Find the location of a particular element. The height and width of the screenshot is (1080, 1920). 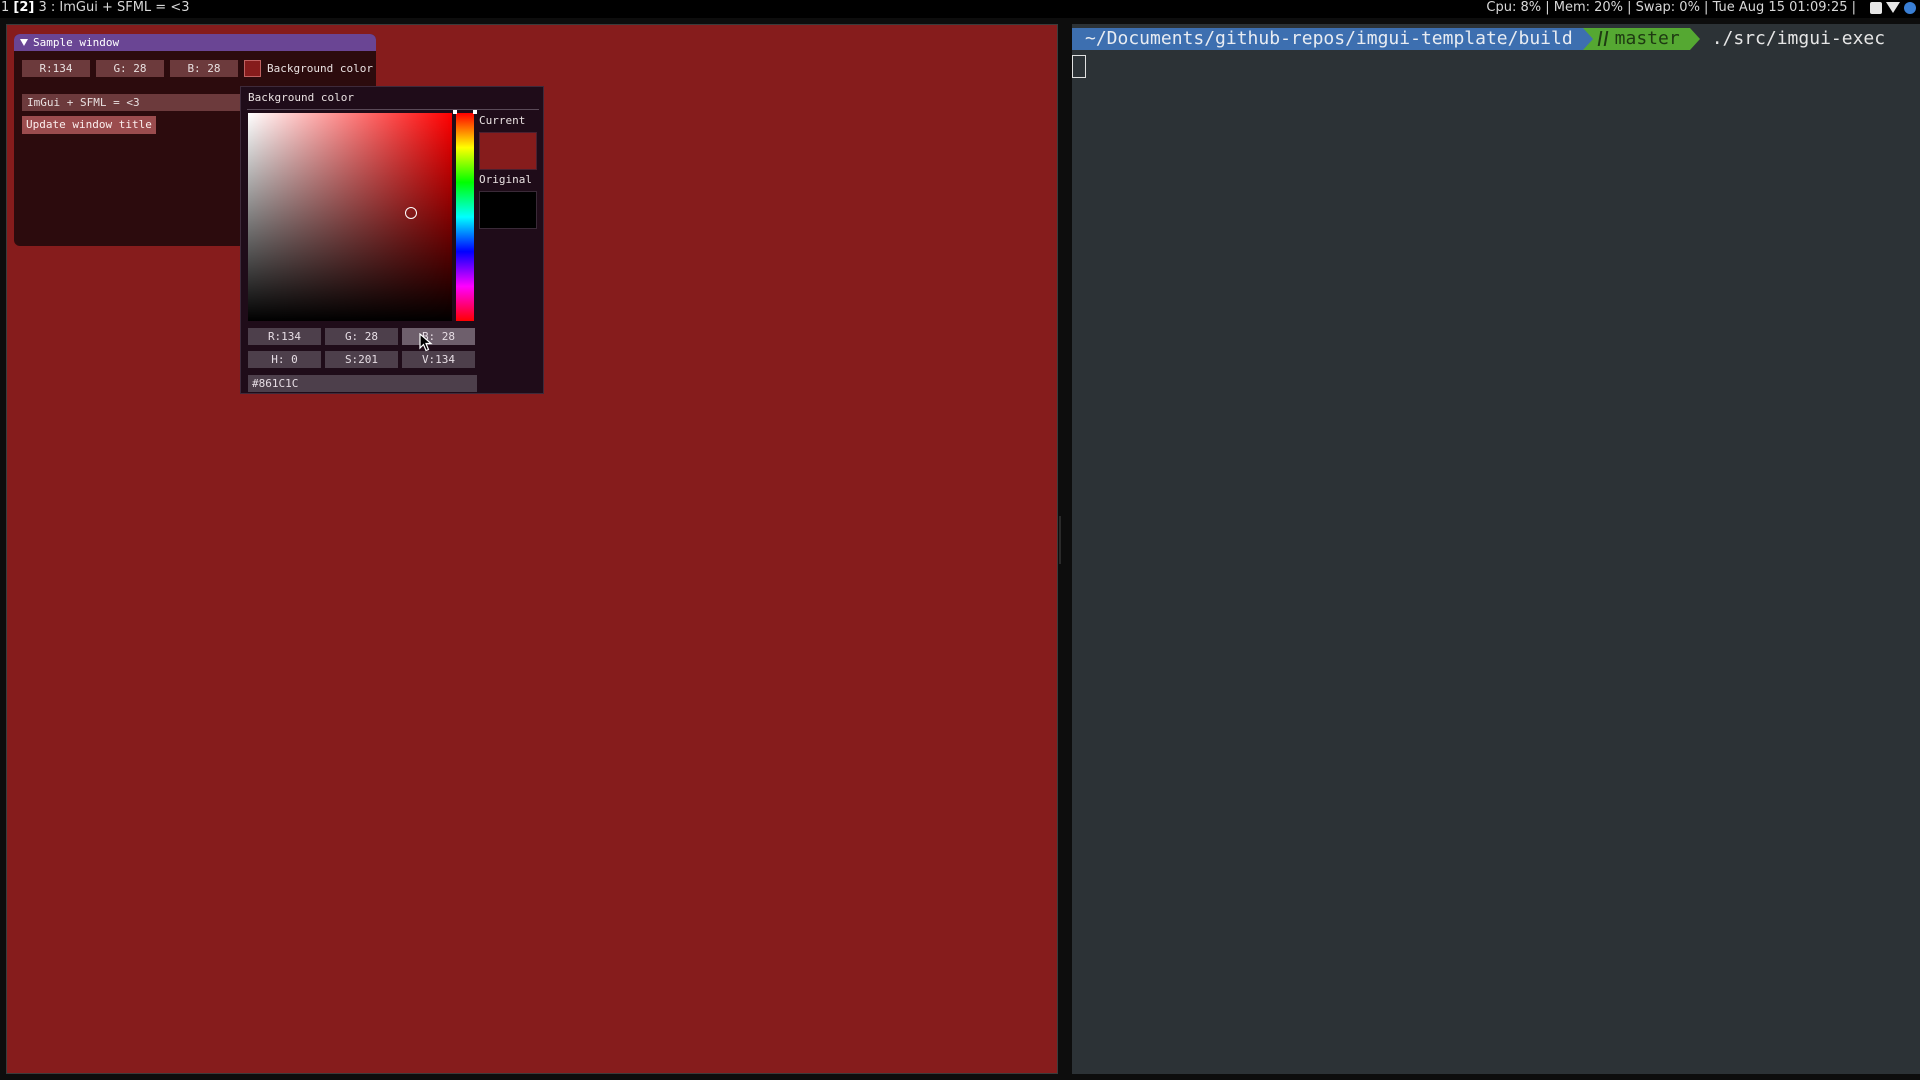

picker-red-input: R:134 is located at coordinates (284, 336).